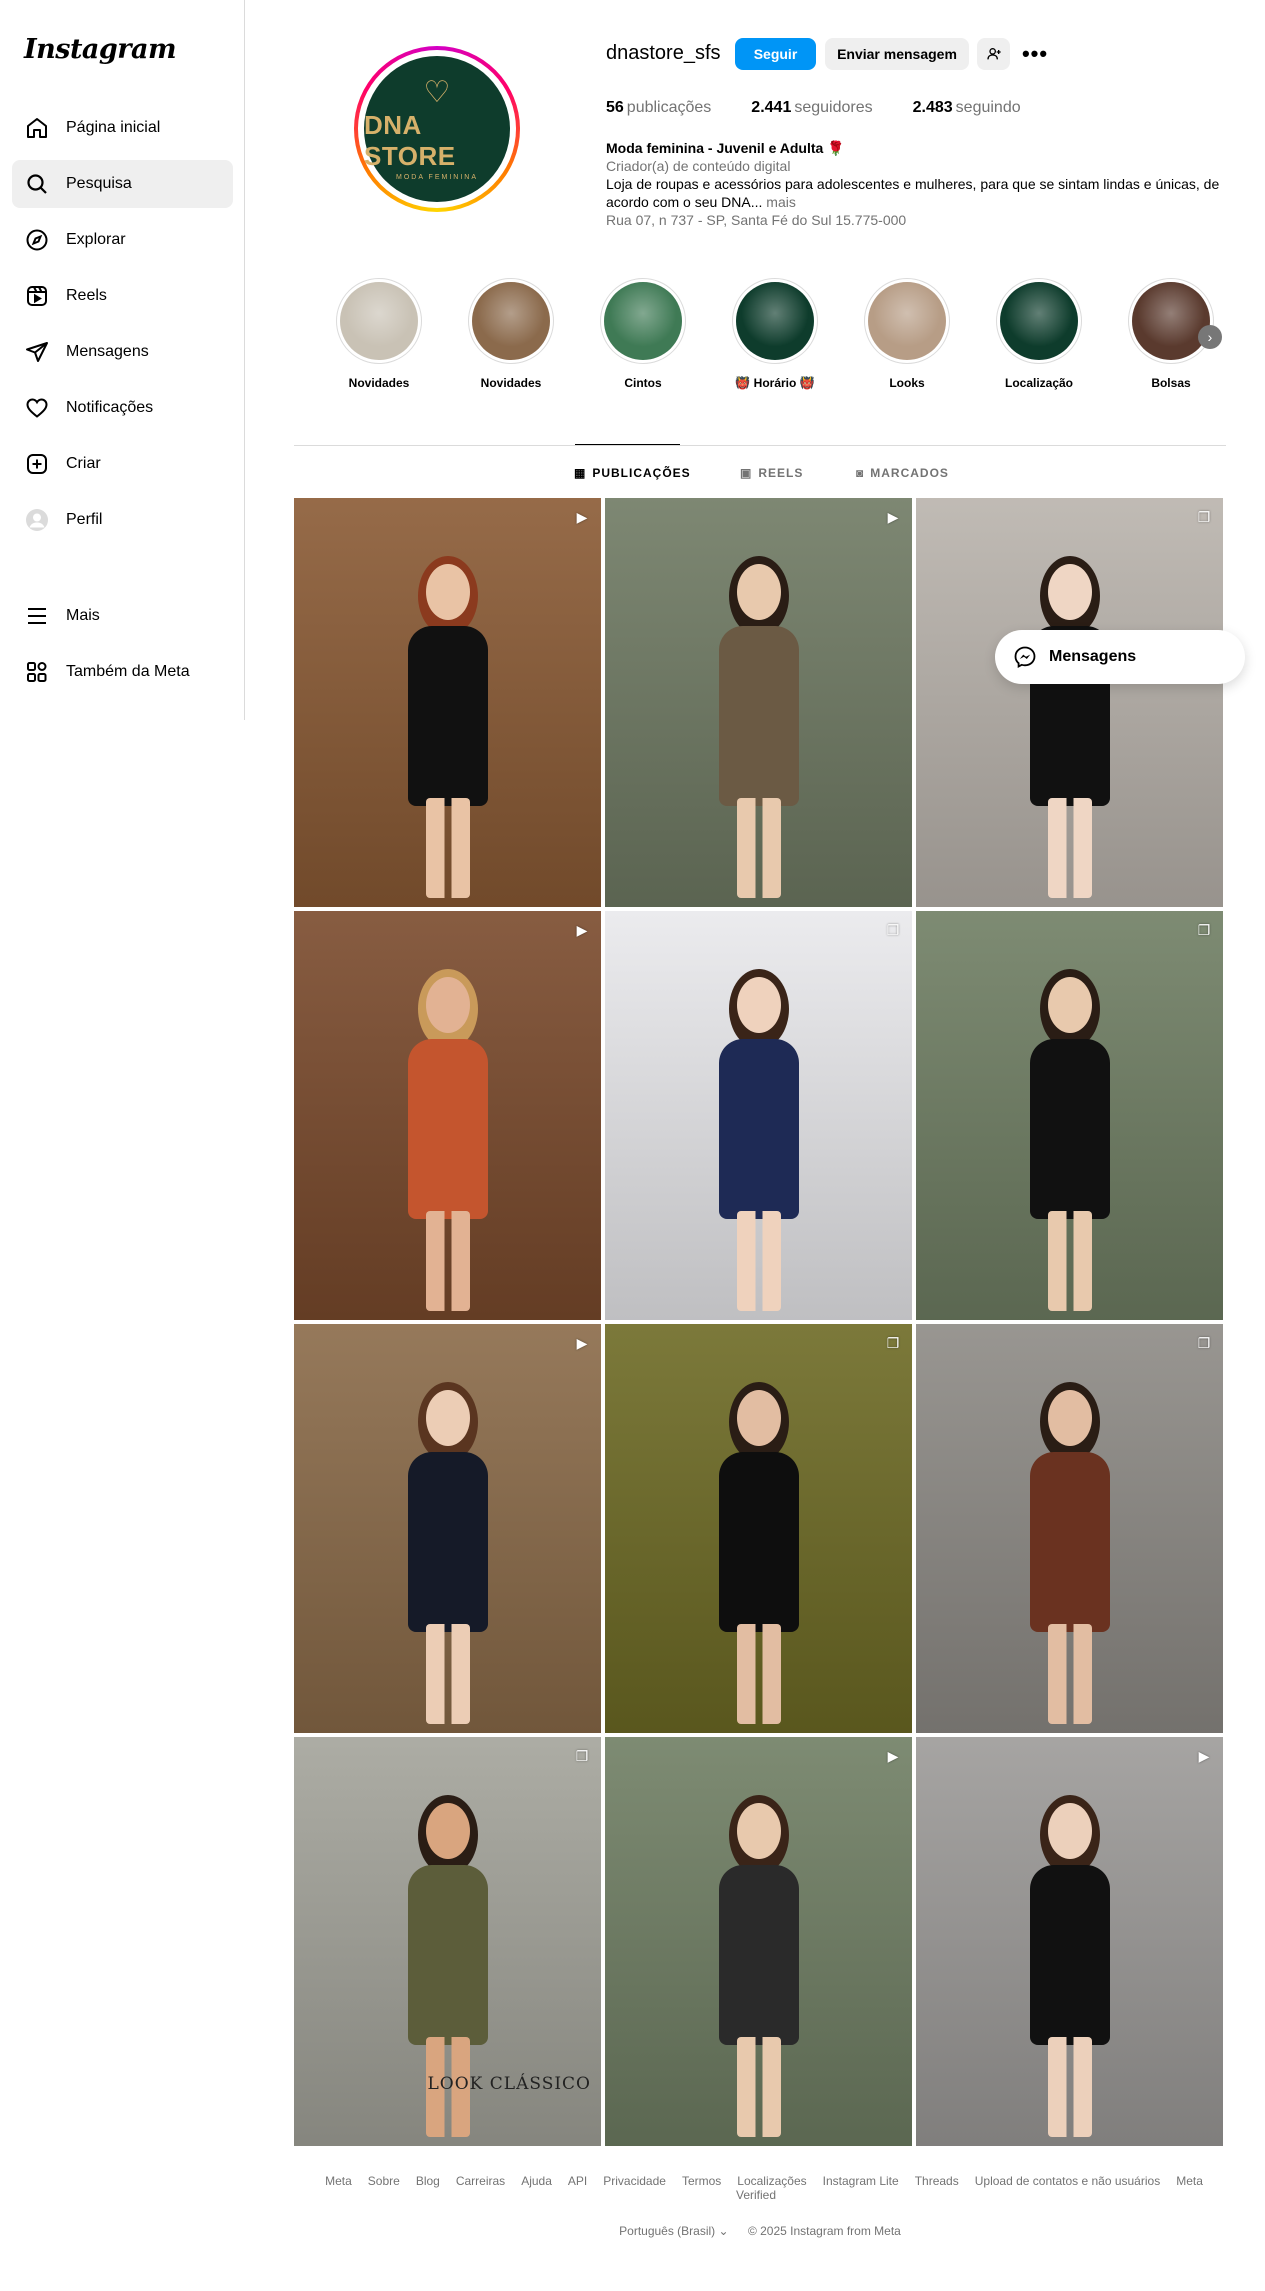  Describe the element at coordinates (902, 473) in the screenshot. I see `tab-tagged: ◙ MARCADOS` at that location.